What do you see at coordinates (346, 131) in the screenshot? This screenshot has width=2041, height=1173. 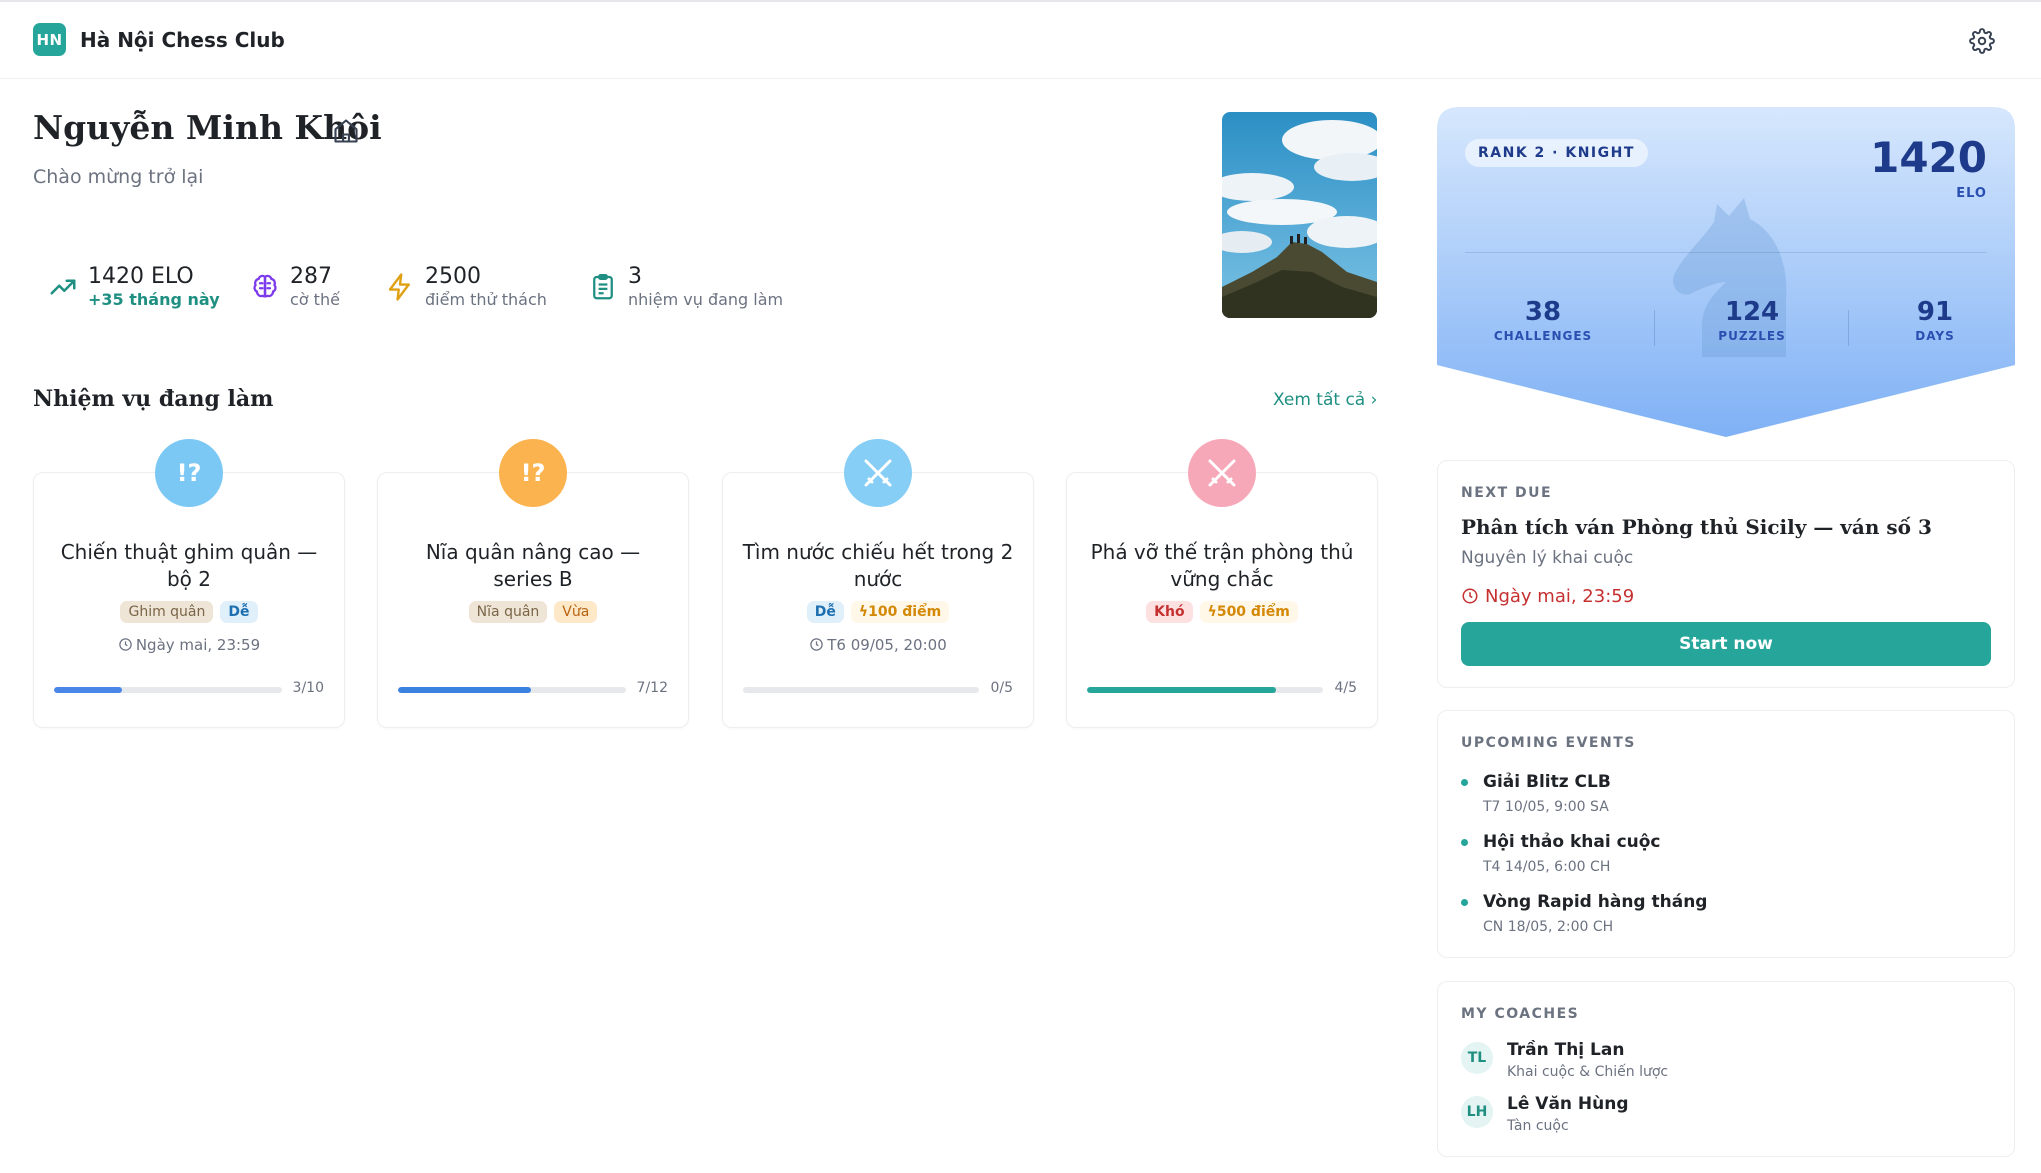 I see `home-icon` at bounding box center [346, 131].